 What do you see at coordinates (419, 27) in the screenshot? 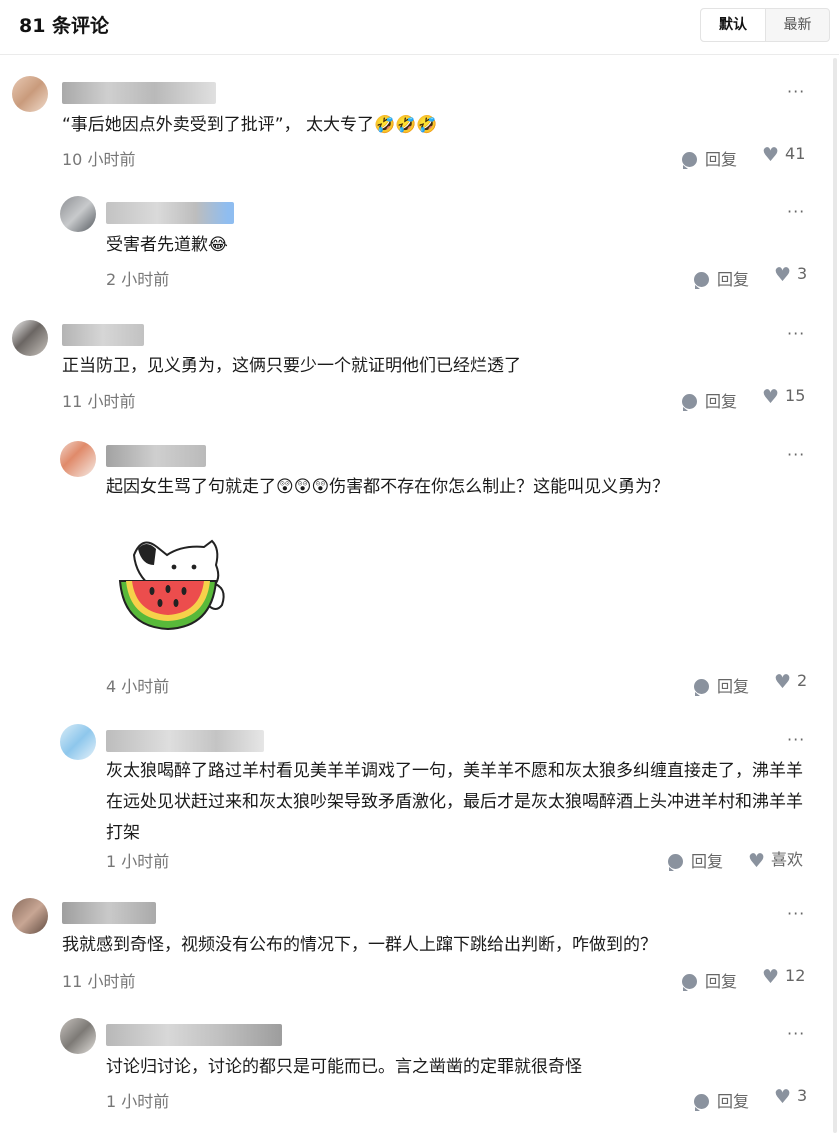
I see `comments-header: 81 条评论 默认 最新` at bounding box center [419, 27].